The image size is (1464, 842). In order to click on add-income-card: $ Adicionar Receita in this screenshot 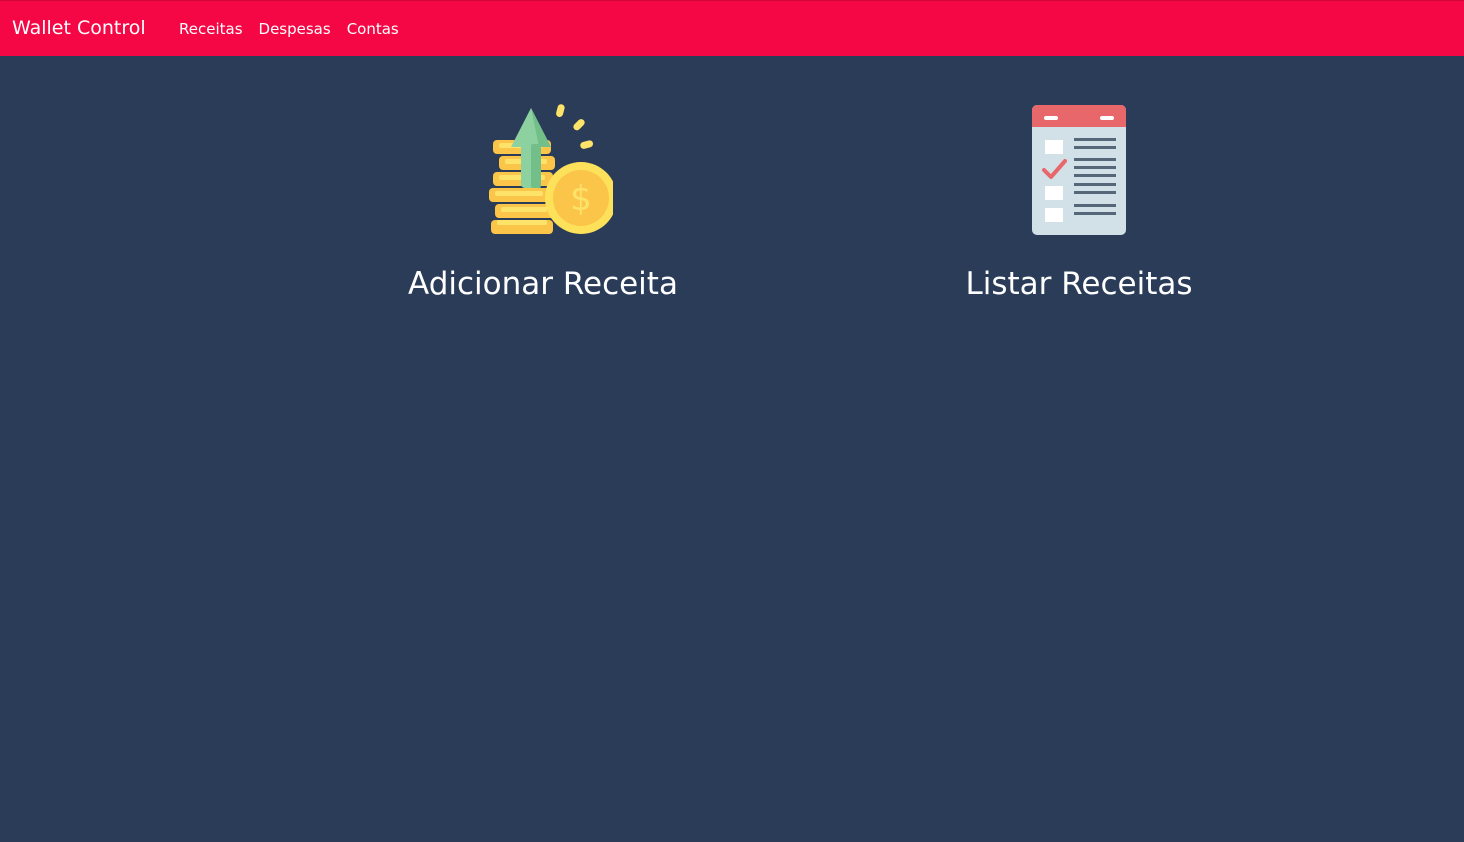, I will do `click(543, 202)`.